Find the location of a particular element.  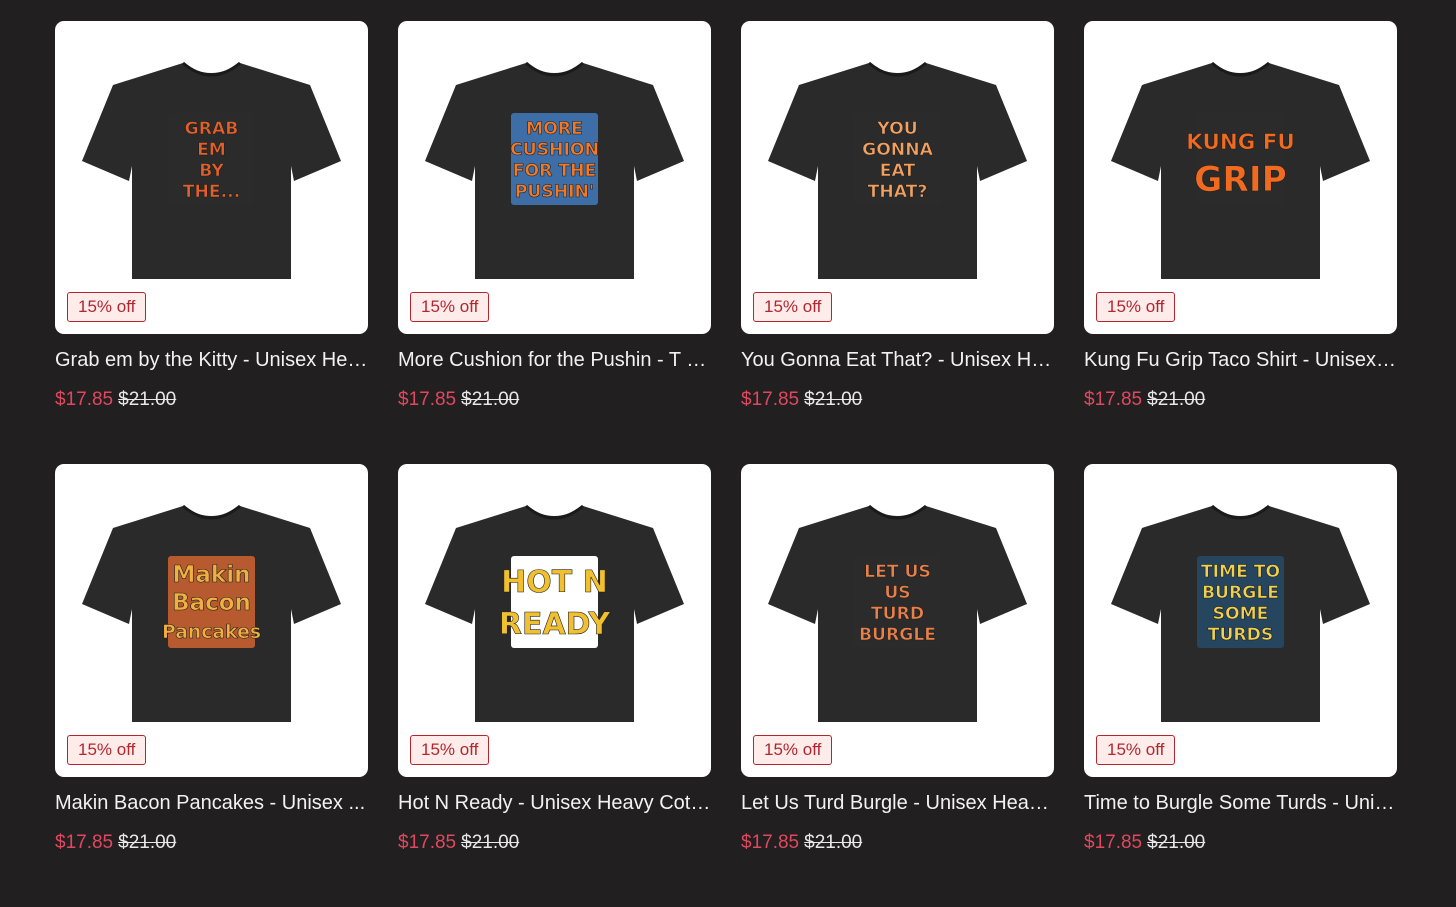

tshirt-icon: HOT N READY is located at coordinates (554, 613).